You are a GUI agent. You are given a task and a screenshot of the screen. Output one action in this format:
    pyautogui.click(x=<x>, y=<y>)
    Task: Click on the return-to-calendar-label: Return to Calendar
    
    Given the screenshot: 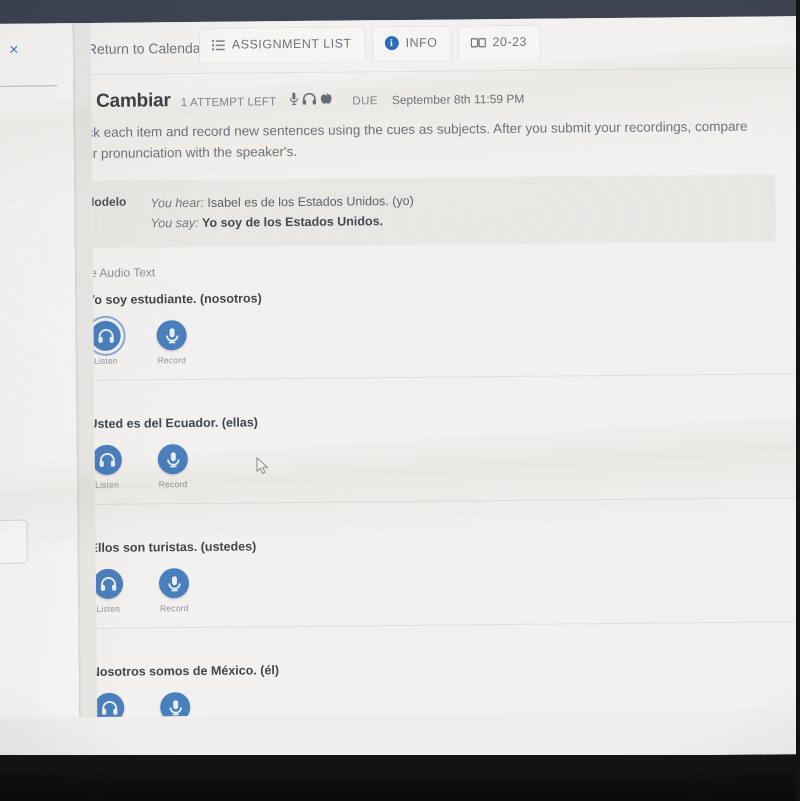 What is the action you would take?
    pyautogui.click(x=148, y=48)
    